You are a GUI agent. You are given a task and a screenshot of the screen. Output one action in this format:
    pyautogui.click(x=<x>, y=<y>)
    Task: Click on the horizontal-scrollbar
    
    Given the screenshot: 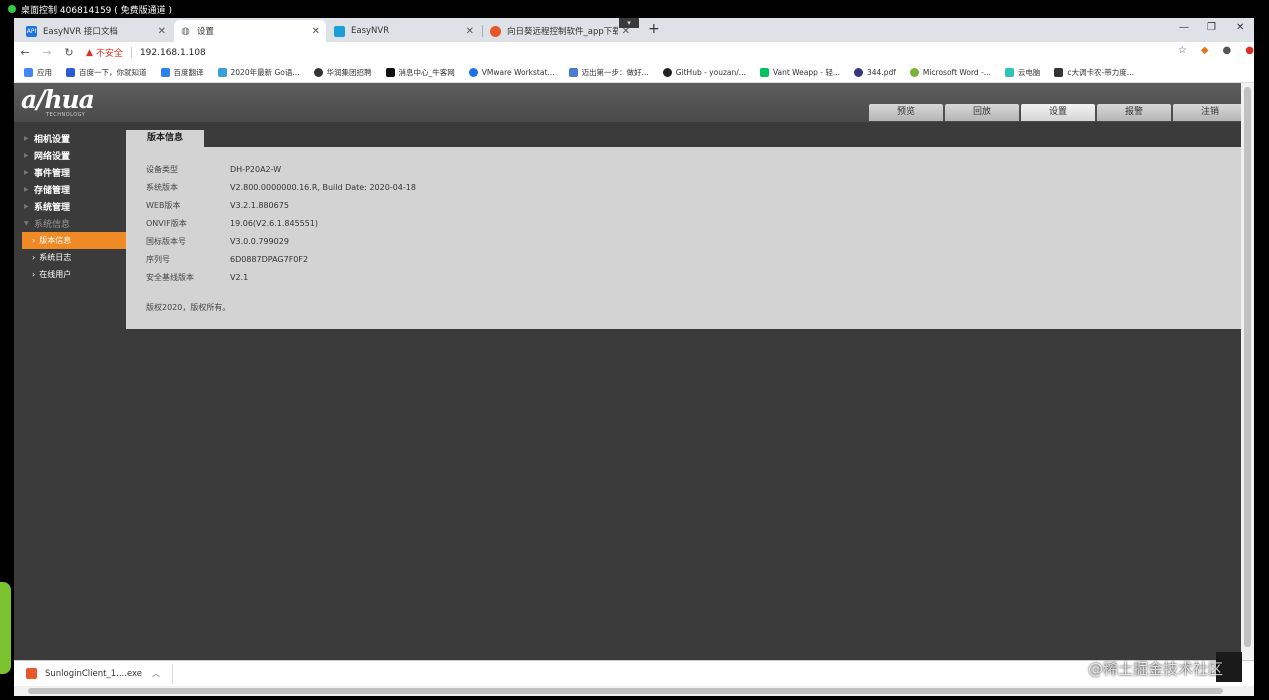 What is the action you would take?
    pyautogui.click(x=634, y=691)
    